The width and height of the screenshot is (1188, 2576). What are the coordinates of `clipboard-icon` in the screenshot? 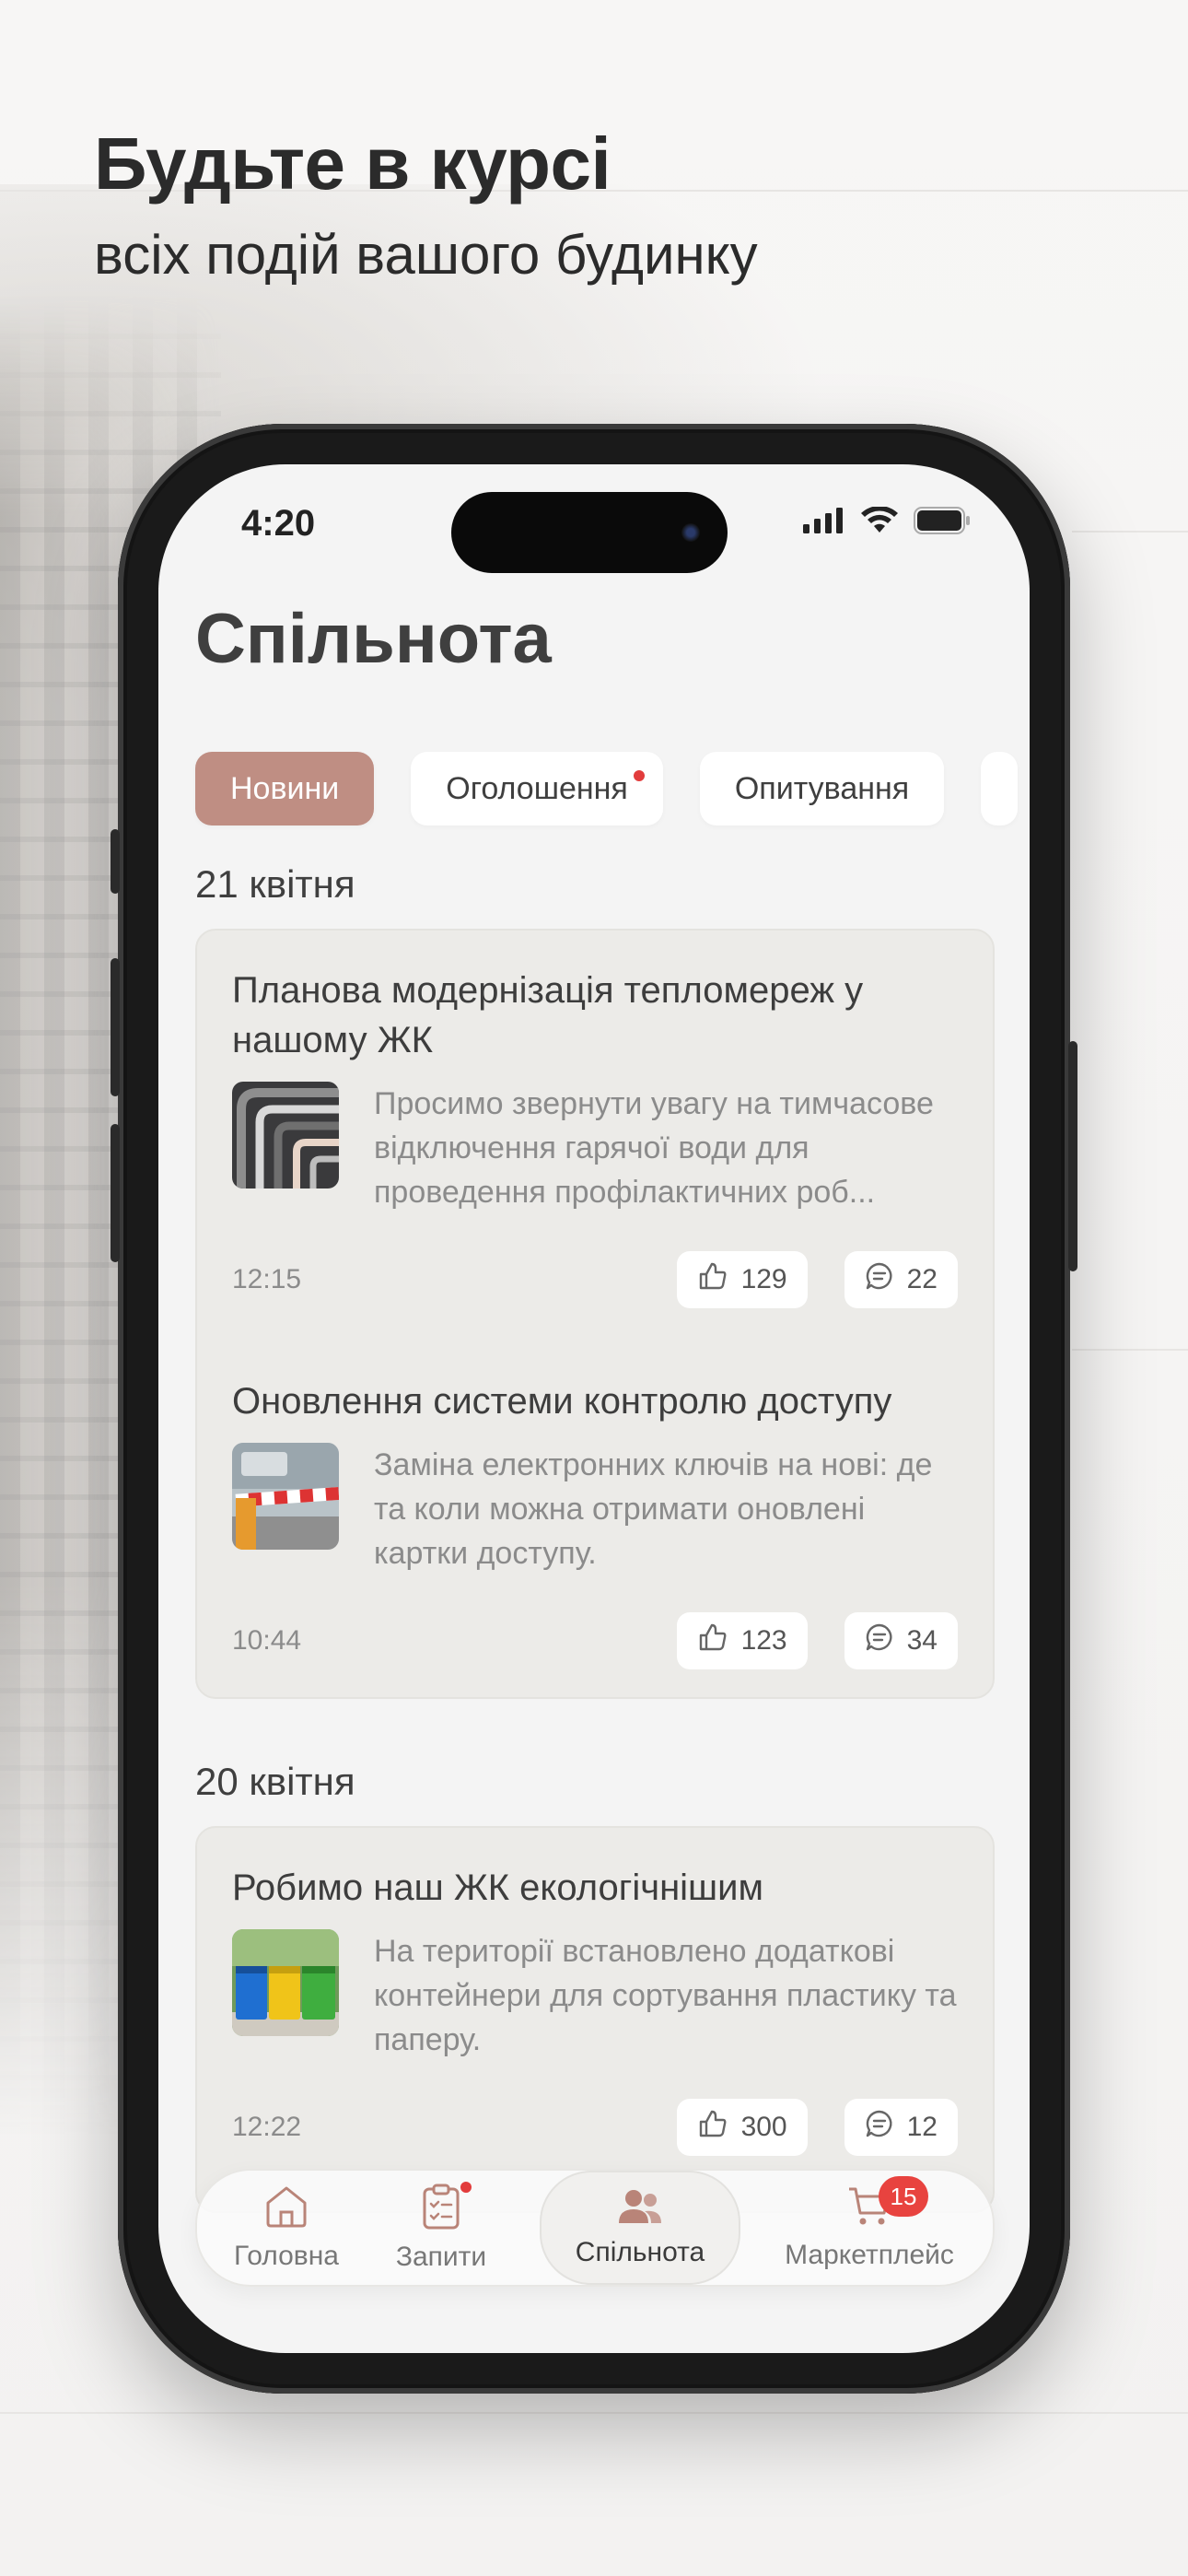 It's located at (441, 2209).